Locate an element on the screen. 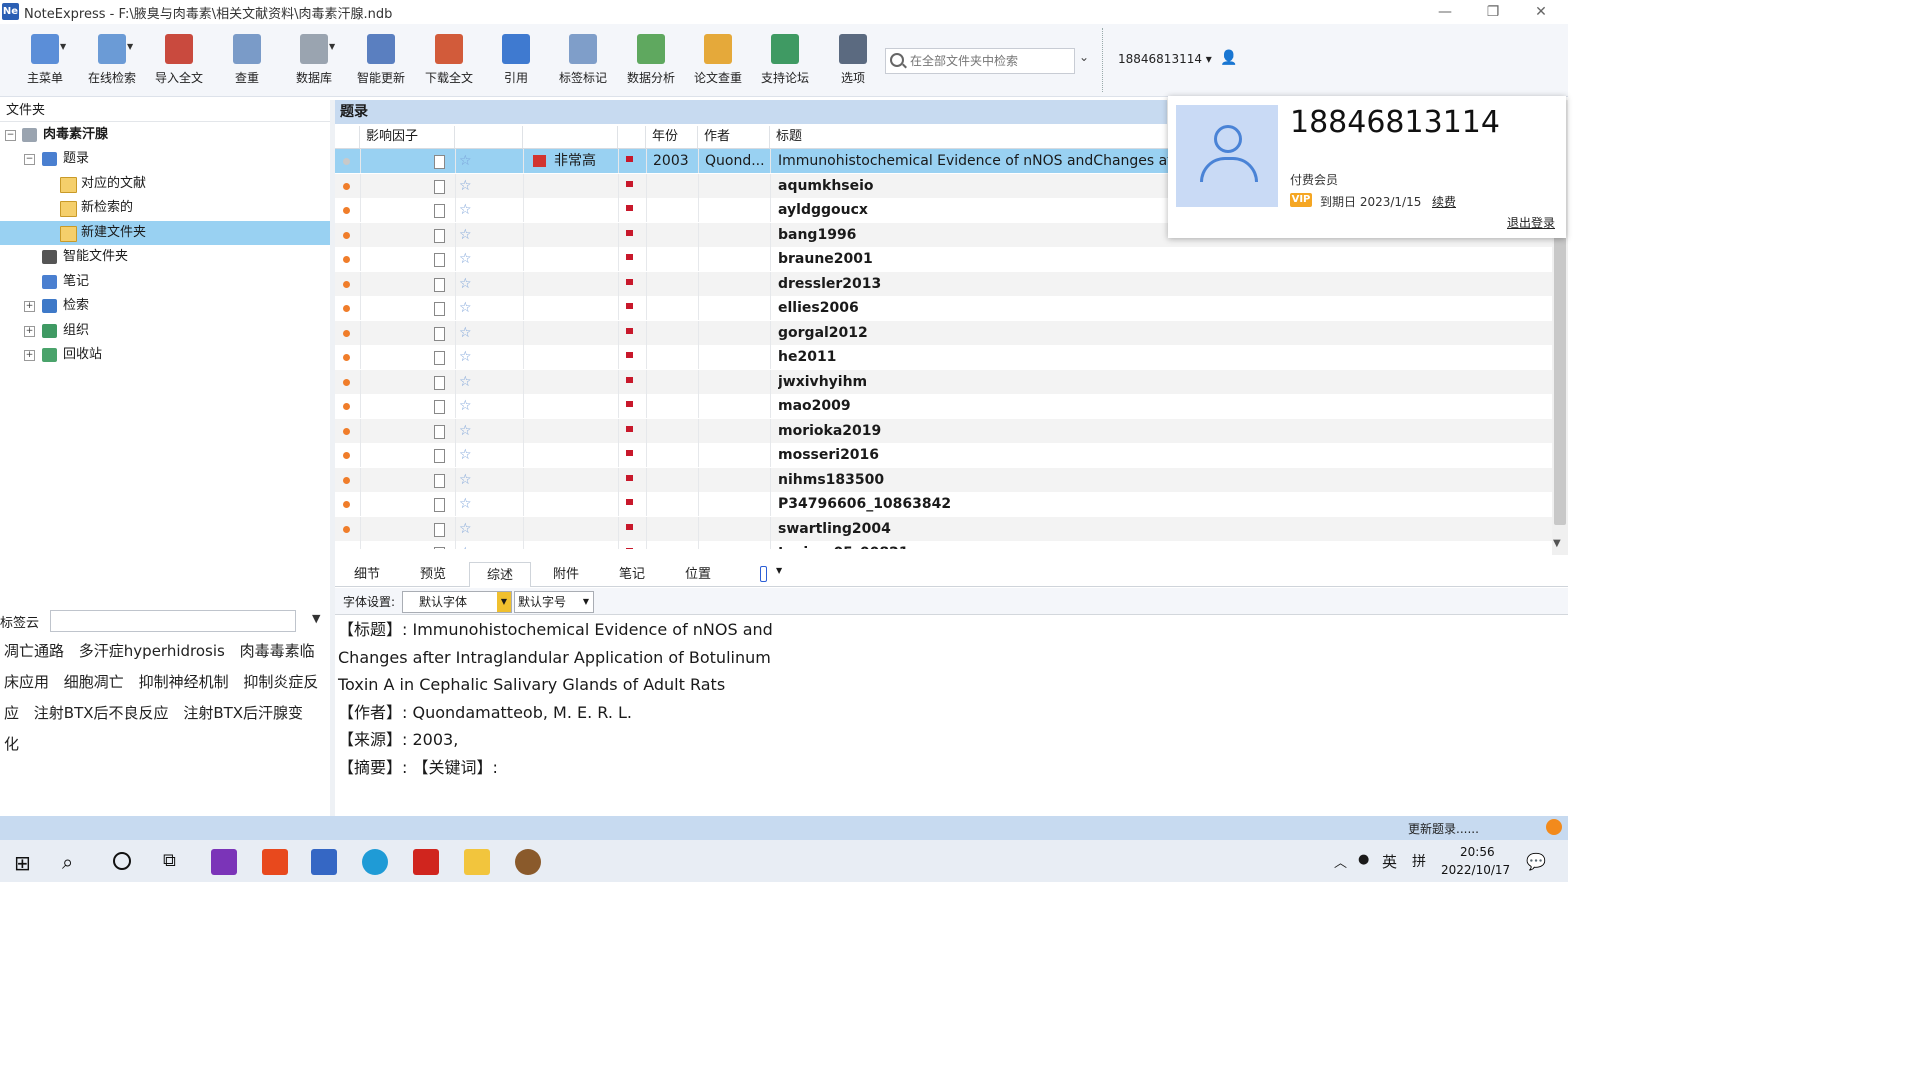  table-row: ☆ gorgal2012 is located at coordinates (943, 332).